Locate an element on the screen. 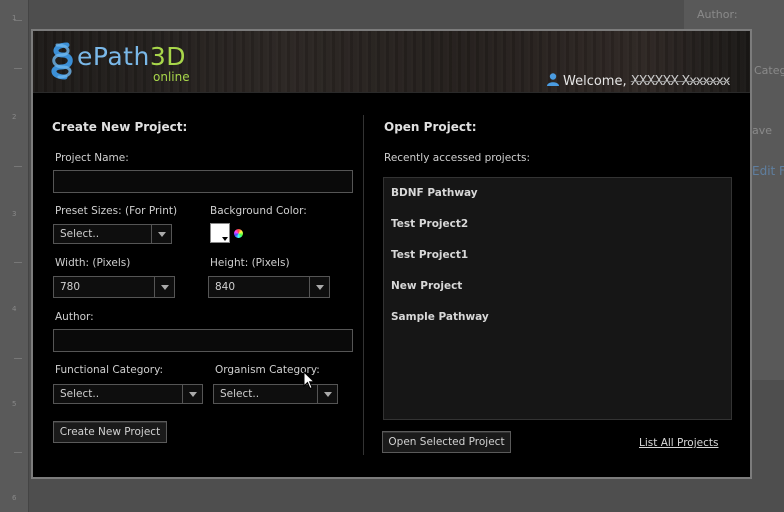 This screenshot has width=784, height=512. ruler-number: 3 is located at coordinates (14, 214).